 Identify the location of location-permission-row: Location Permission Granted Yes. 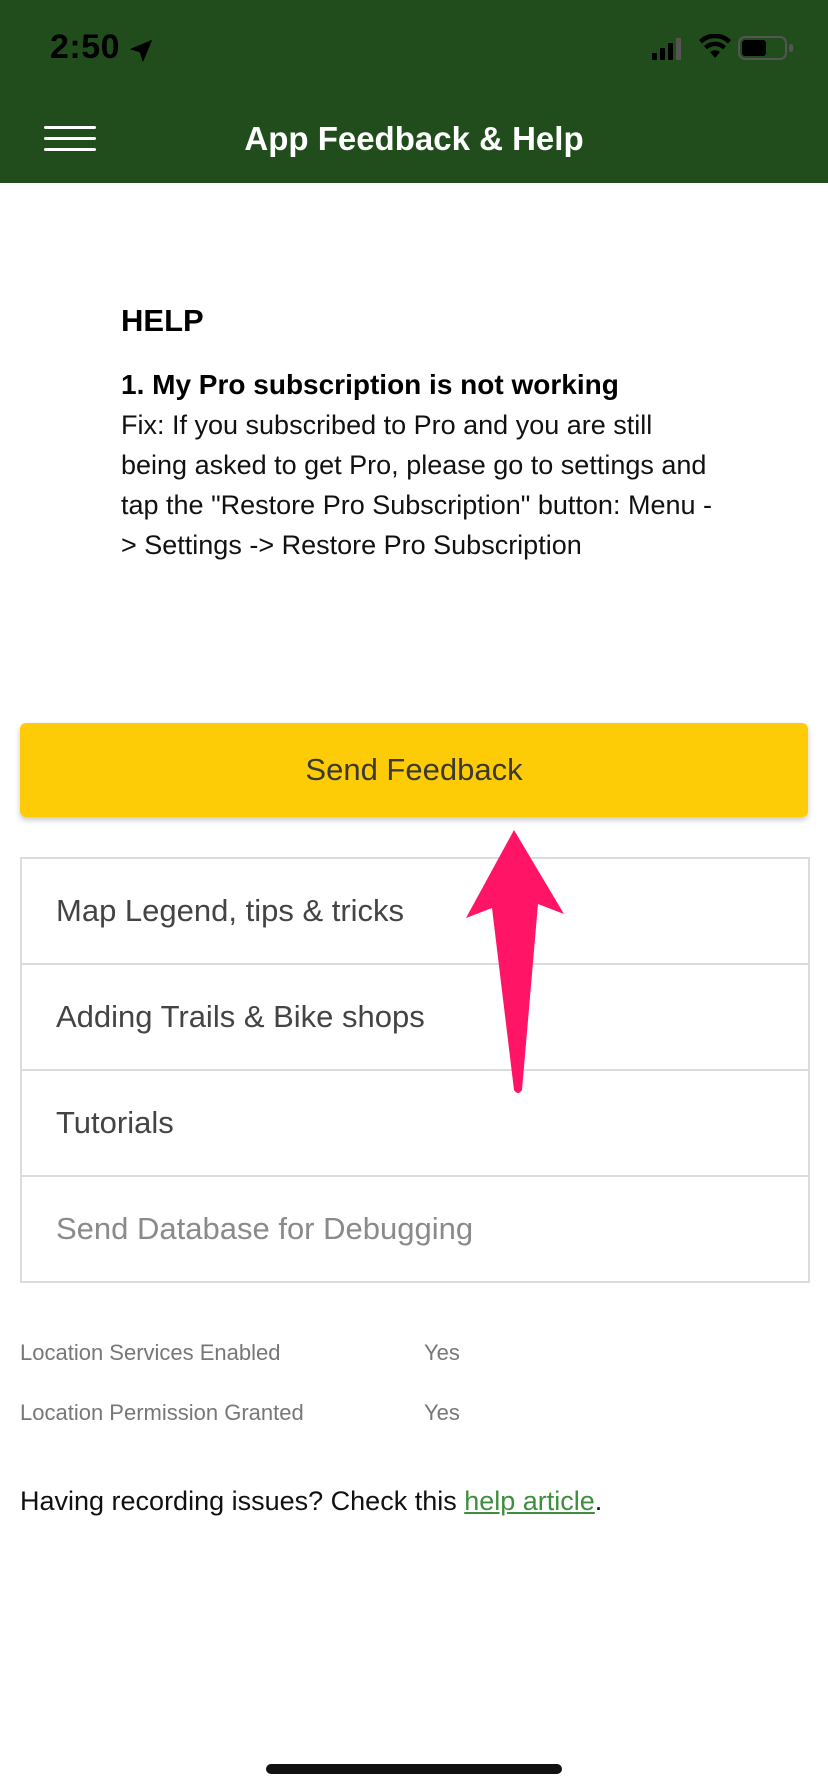
(240, 1413).